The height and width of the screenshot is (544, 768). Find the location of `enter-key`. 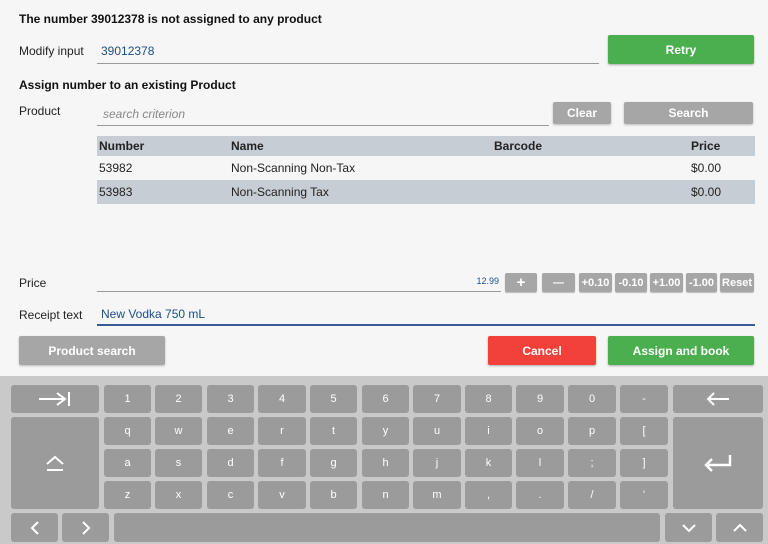

enter-key is located at coordinates (718, 463).